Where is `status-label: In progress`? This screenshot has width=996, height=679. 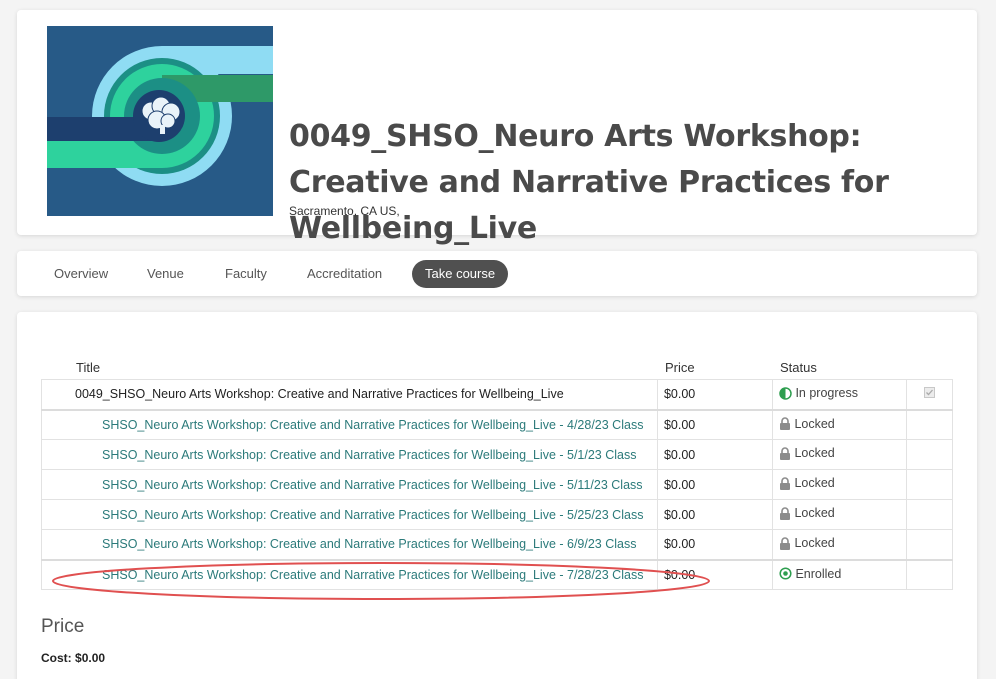 status-label: In progress is located at coordinates (826, 393).